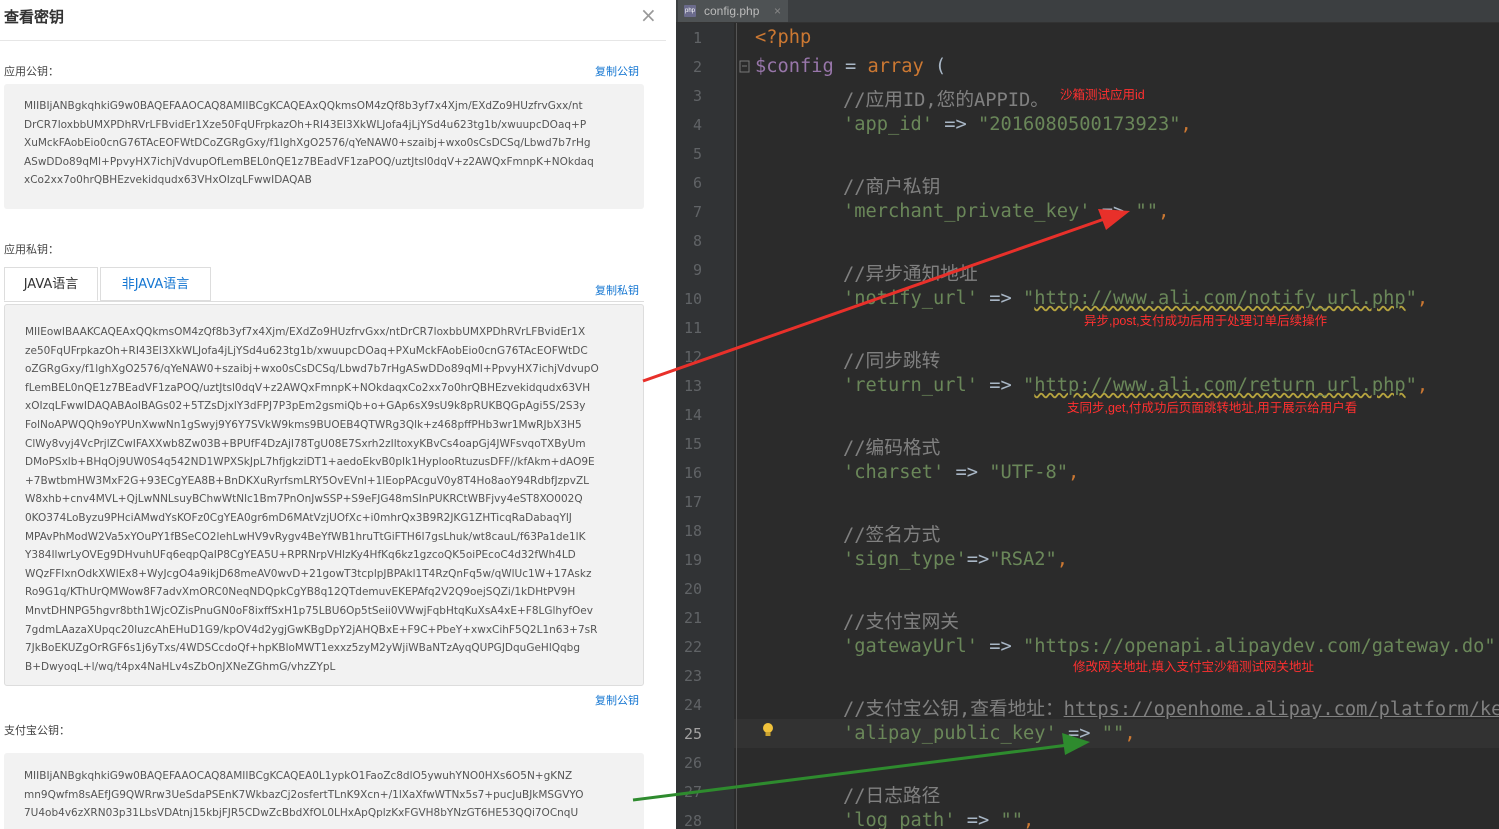  I want to click on dialog-title: 查看密钥, so click(34, 17).